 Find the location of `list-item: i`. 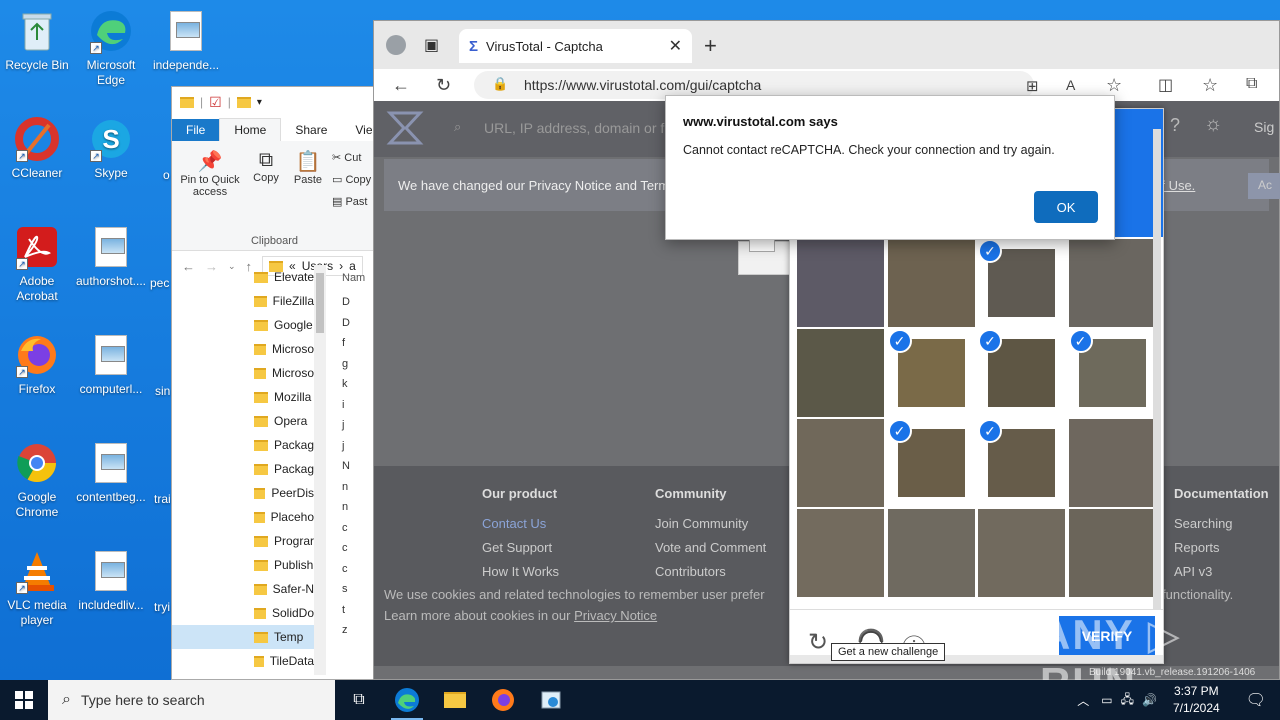

list-item: i is located at coordinates (359, 405).